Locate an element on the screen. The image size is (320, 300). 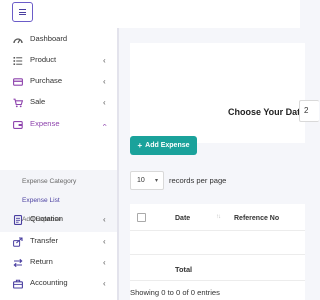
briefcase-icon is located at coordinates (18, 284).